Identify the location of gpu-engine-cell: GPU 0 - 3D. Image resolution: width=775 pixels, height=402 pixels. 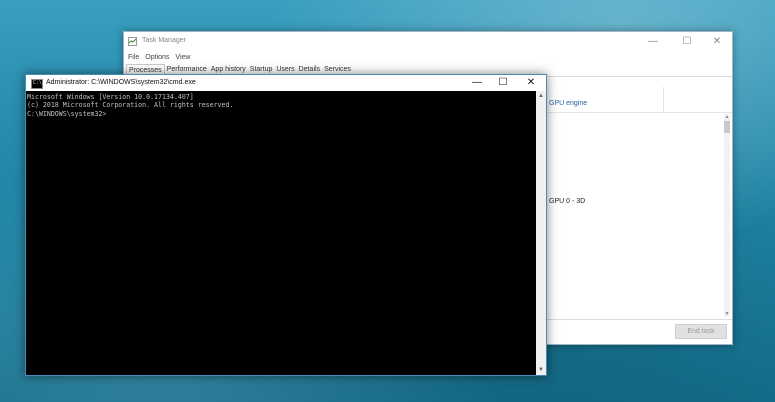
(567, 201).